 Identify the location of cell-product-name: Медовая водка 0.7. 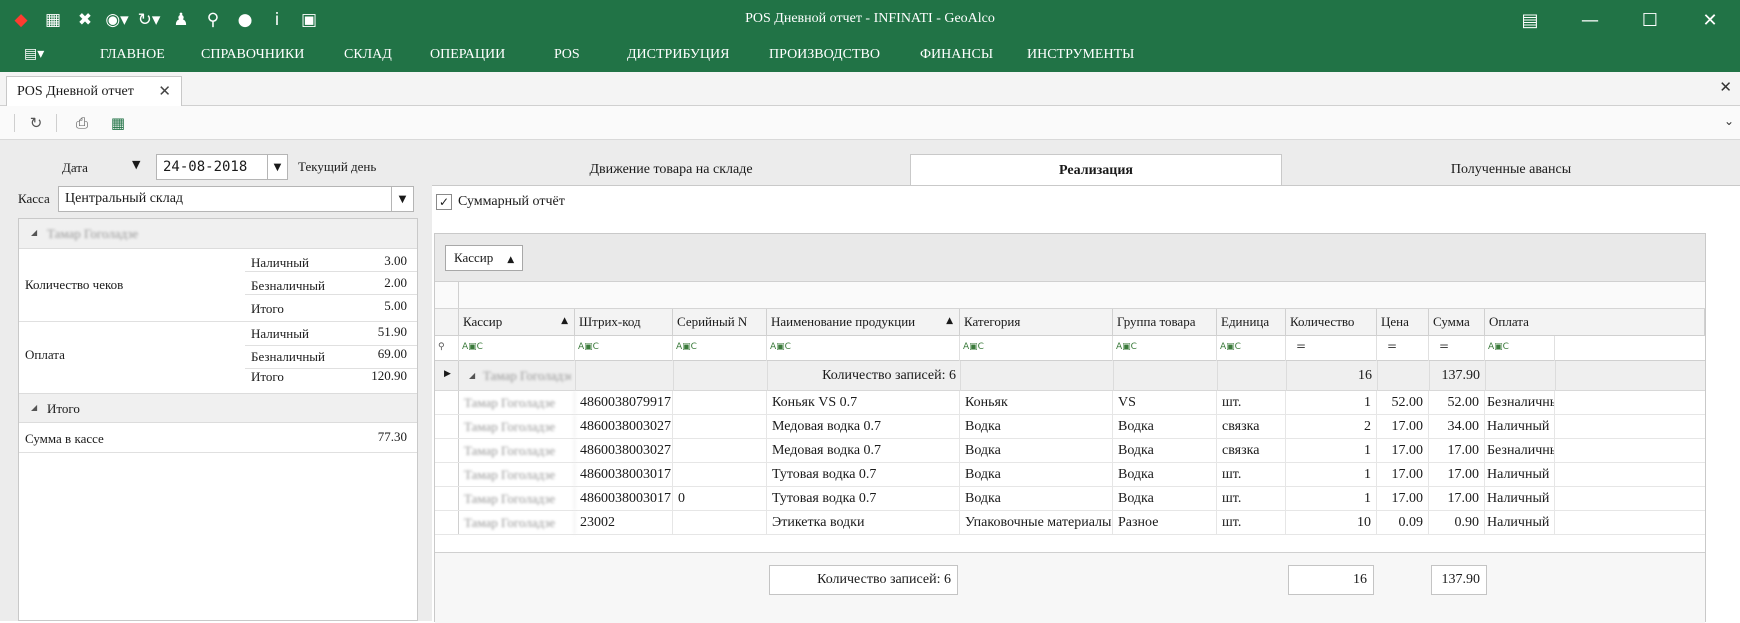
(863, 426).